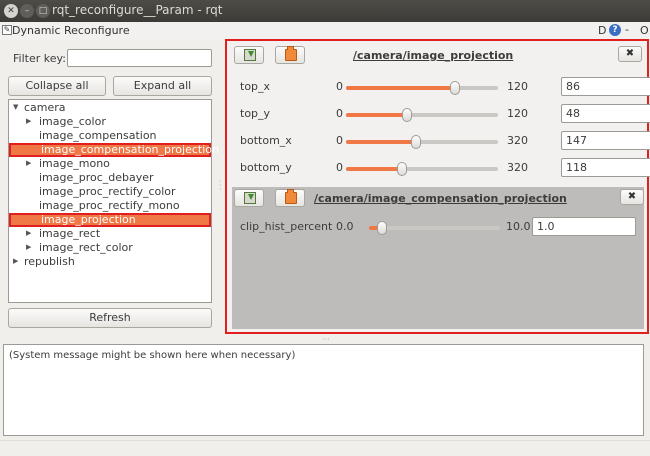  I want to click on tree-item: image_compensation_projection, so click(114, 150).